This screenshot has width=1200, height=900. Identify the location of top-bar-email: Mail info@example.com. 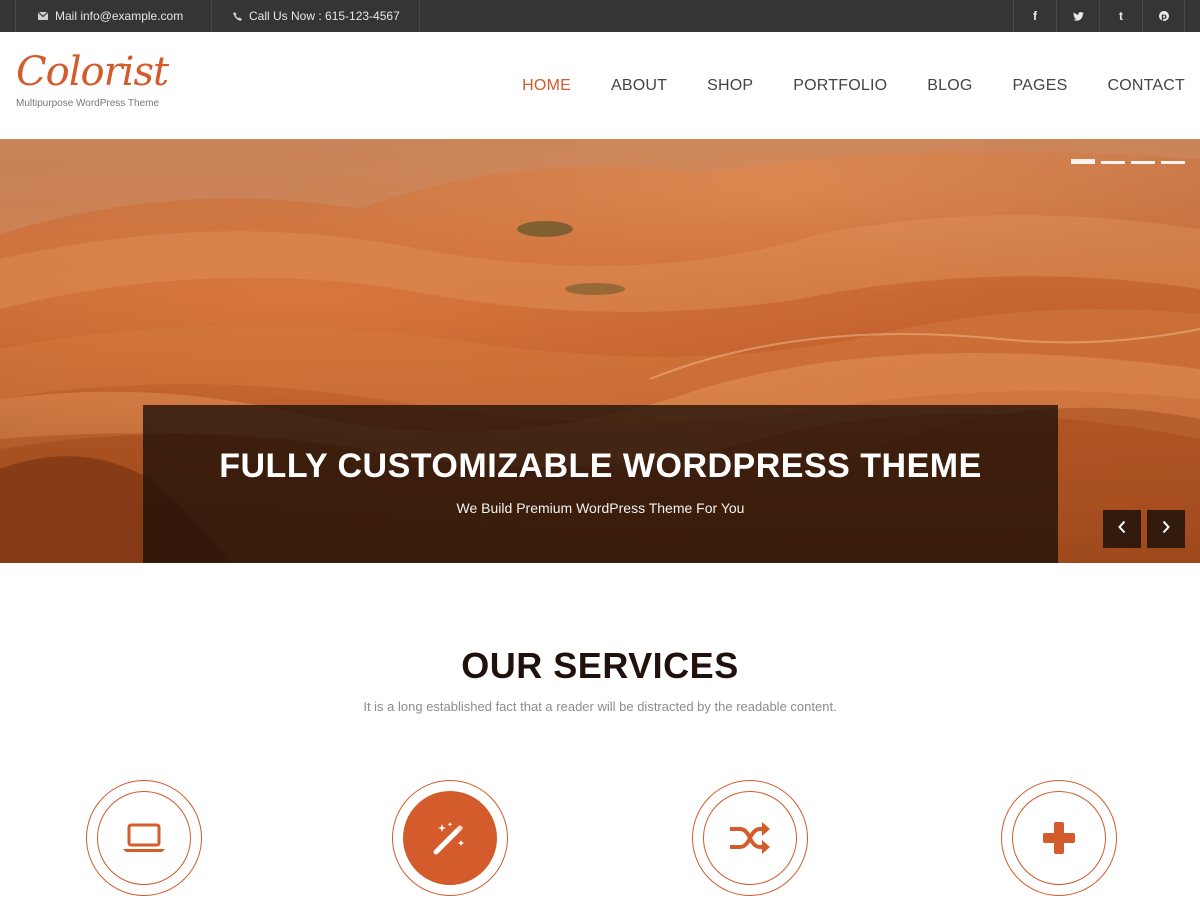
(113, 16).